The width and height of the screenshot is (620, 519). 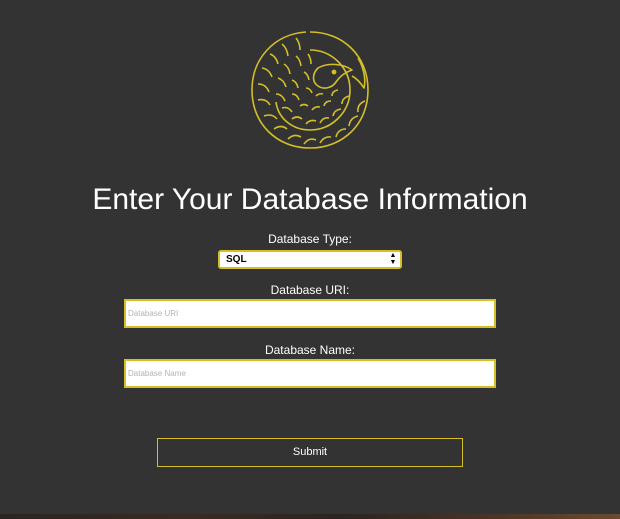 What do you see at coordinates (153, 313) in the screenshot?
I see `database-uri-placeholder: Database URI` at bounding box center [153, 313].